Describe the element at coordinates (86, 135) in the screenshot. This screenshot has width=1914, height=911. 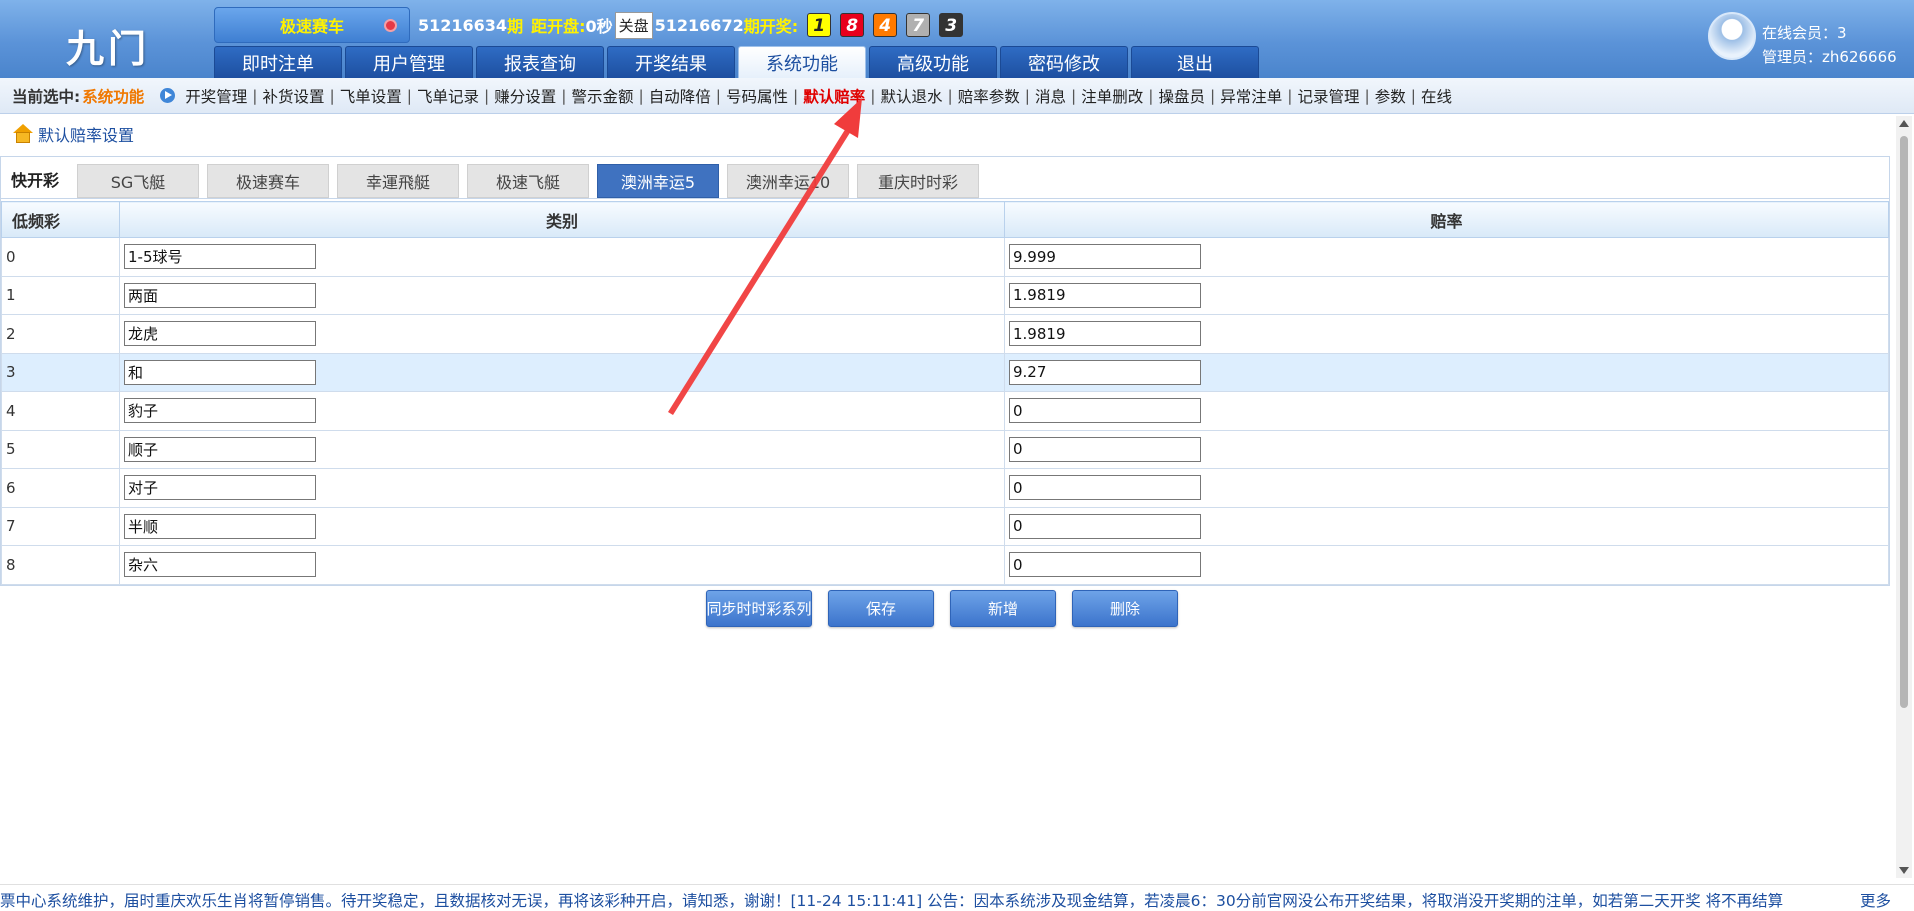
I see `page-title-text: 默认赔率设置` at that location.